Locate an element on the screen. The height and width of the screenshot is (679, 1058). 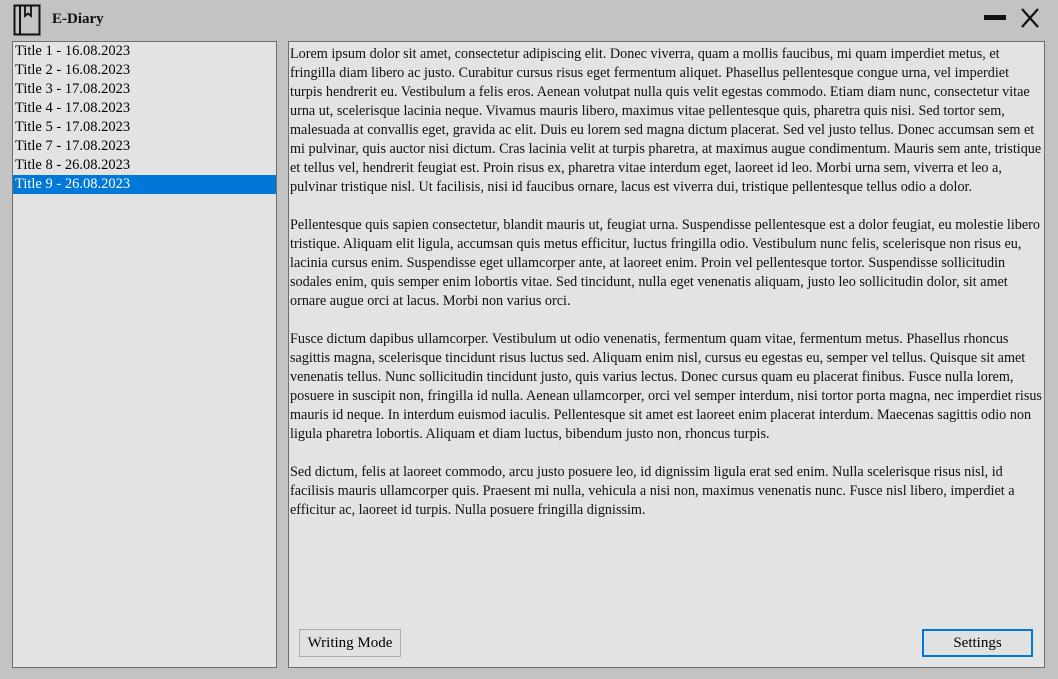
close-button is located at coordinates (1030, 18).